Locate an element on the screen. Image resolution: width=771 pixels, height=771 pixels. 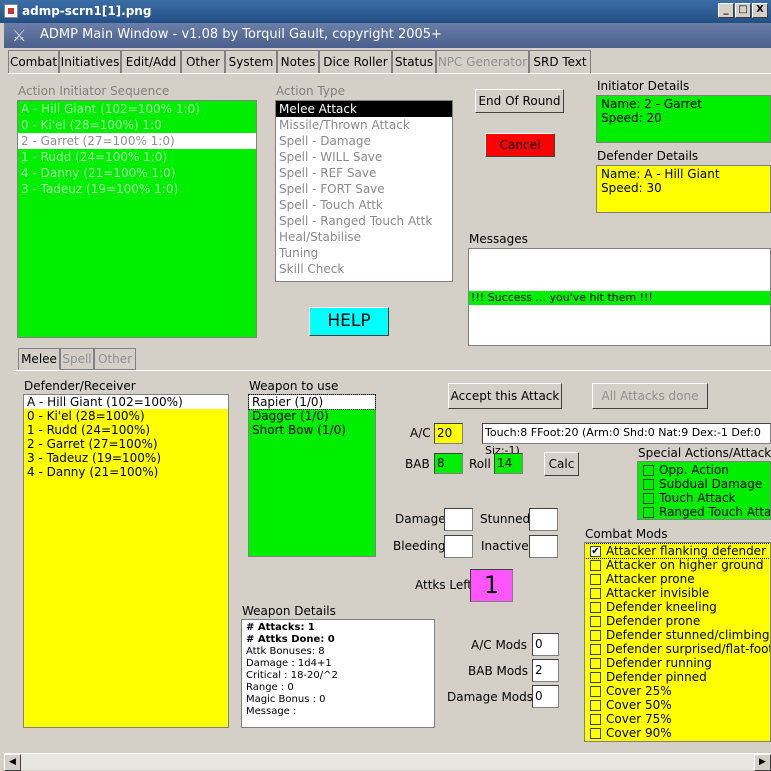
ac-mods-field: 0 is located at coordinates (545, 644).